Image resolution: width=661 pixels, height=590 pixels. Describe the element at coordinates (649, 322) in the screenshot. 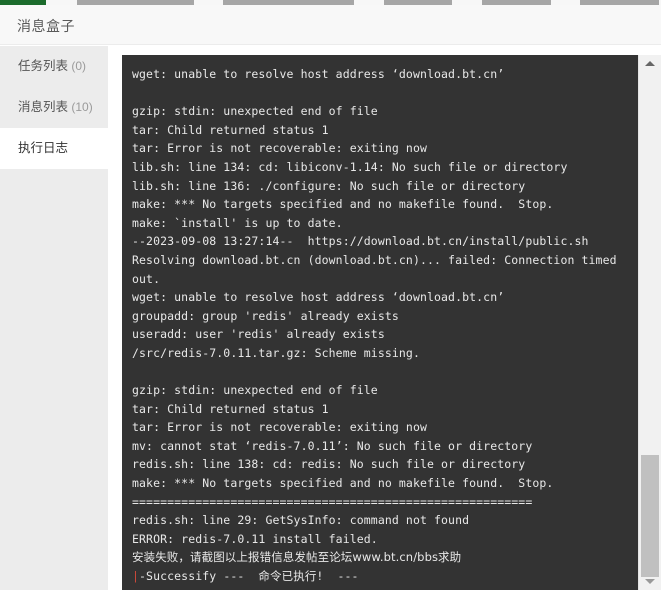

I see `log-scrollbar` at that location.